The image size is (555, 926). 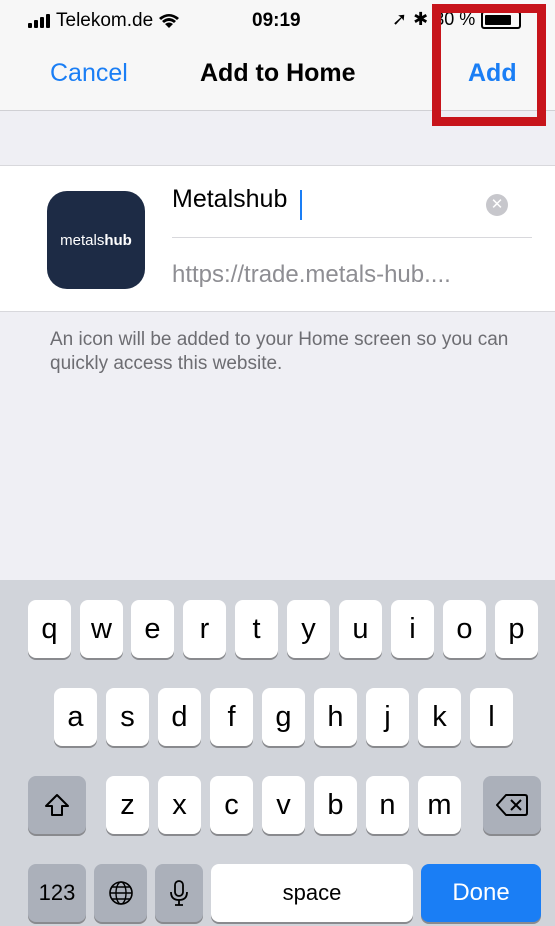 I want to click on name-field: ✕, so click(x=352, y=210).